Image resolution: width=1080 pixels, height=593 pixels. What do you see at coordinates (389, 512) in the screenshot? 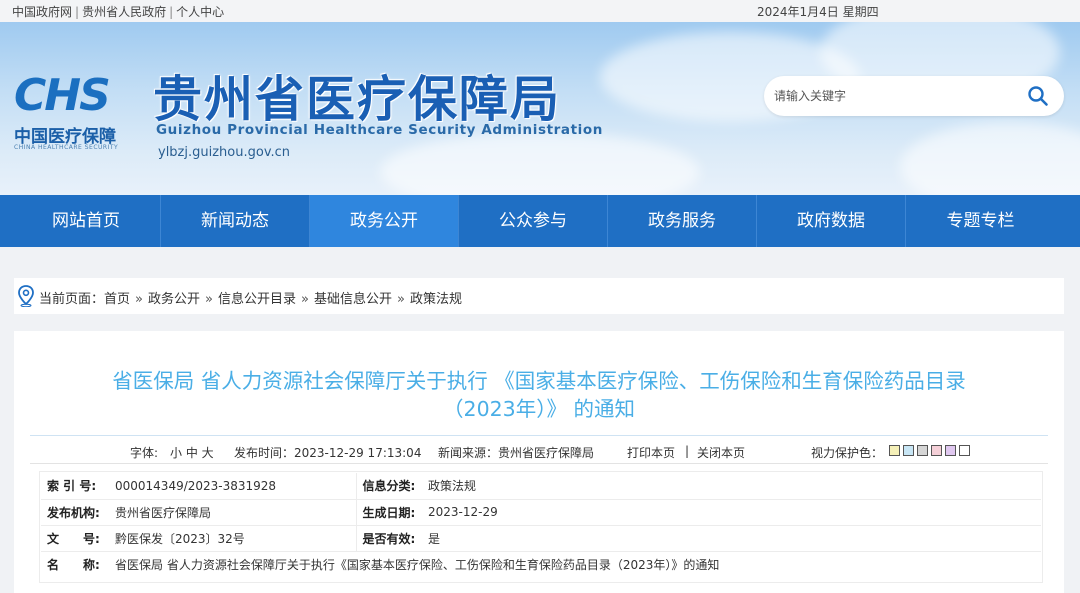
I see `date-label: 生成日期:` at bounding box center [389, 512].